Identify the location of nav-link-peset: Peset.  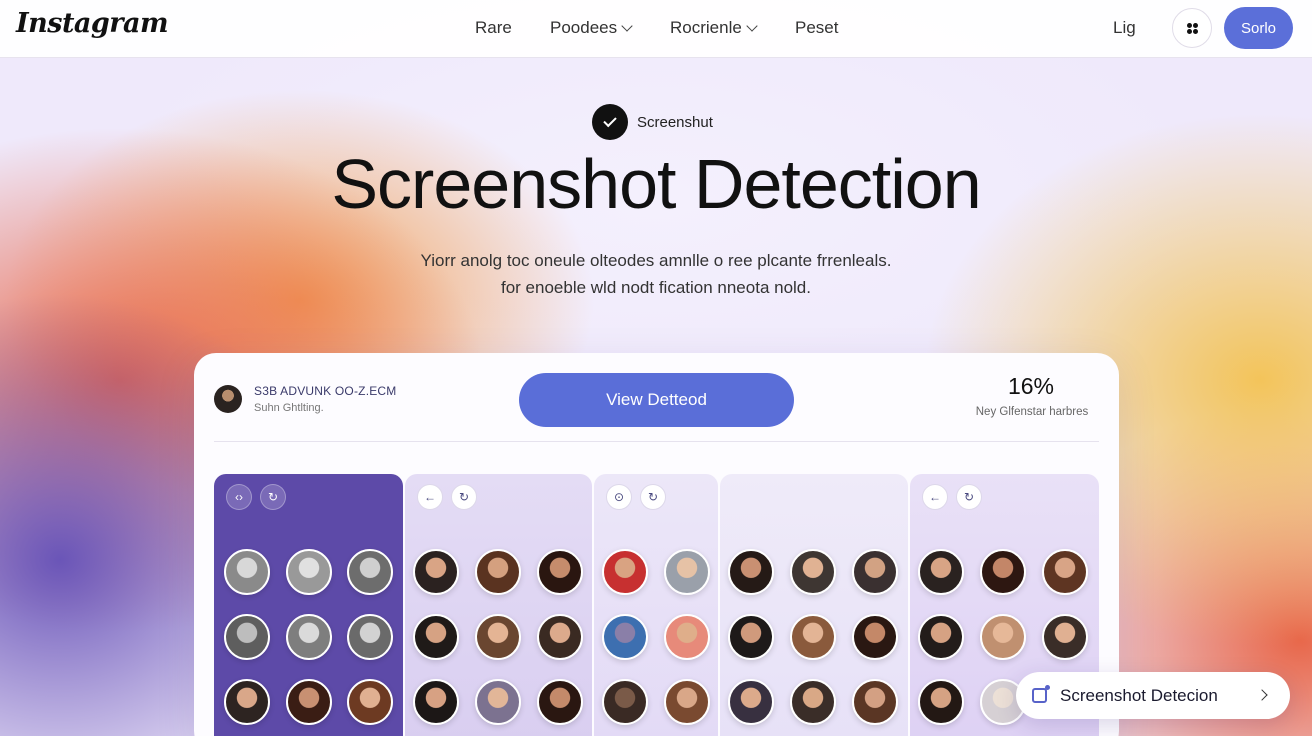
(816, 28).